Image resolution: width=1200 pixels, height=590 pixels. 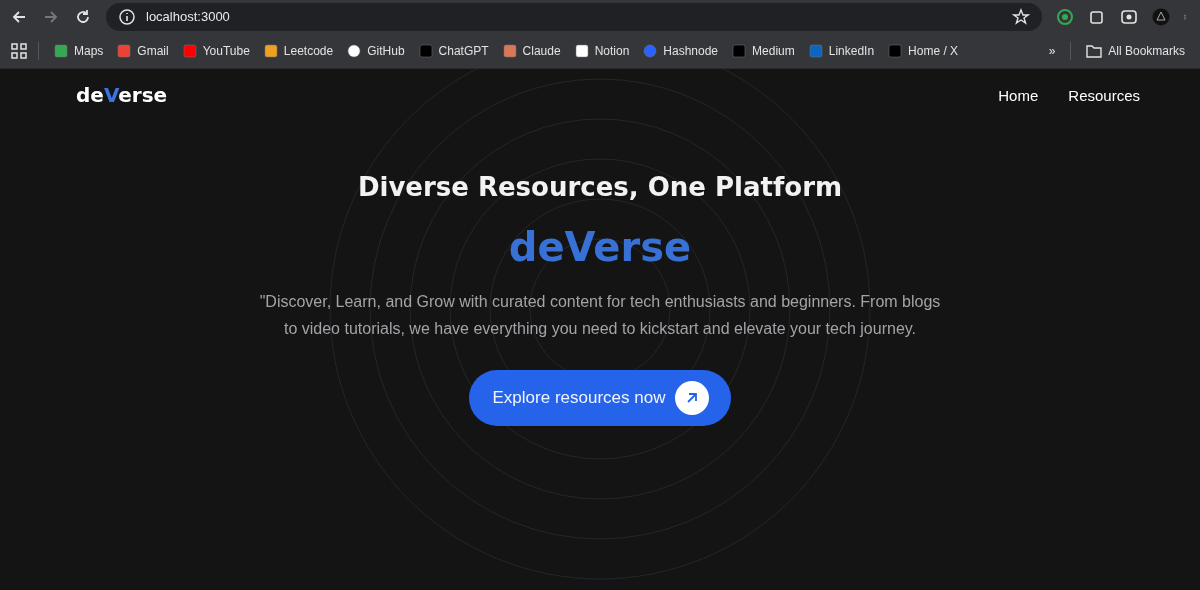 What do you see at coordinates (600, 247) in the screenshot?
I see `brand-title: deVerse` at bounding box center [600, 247].